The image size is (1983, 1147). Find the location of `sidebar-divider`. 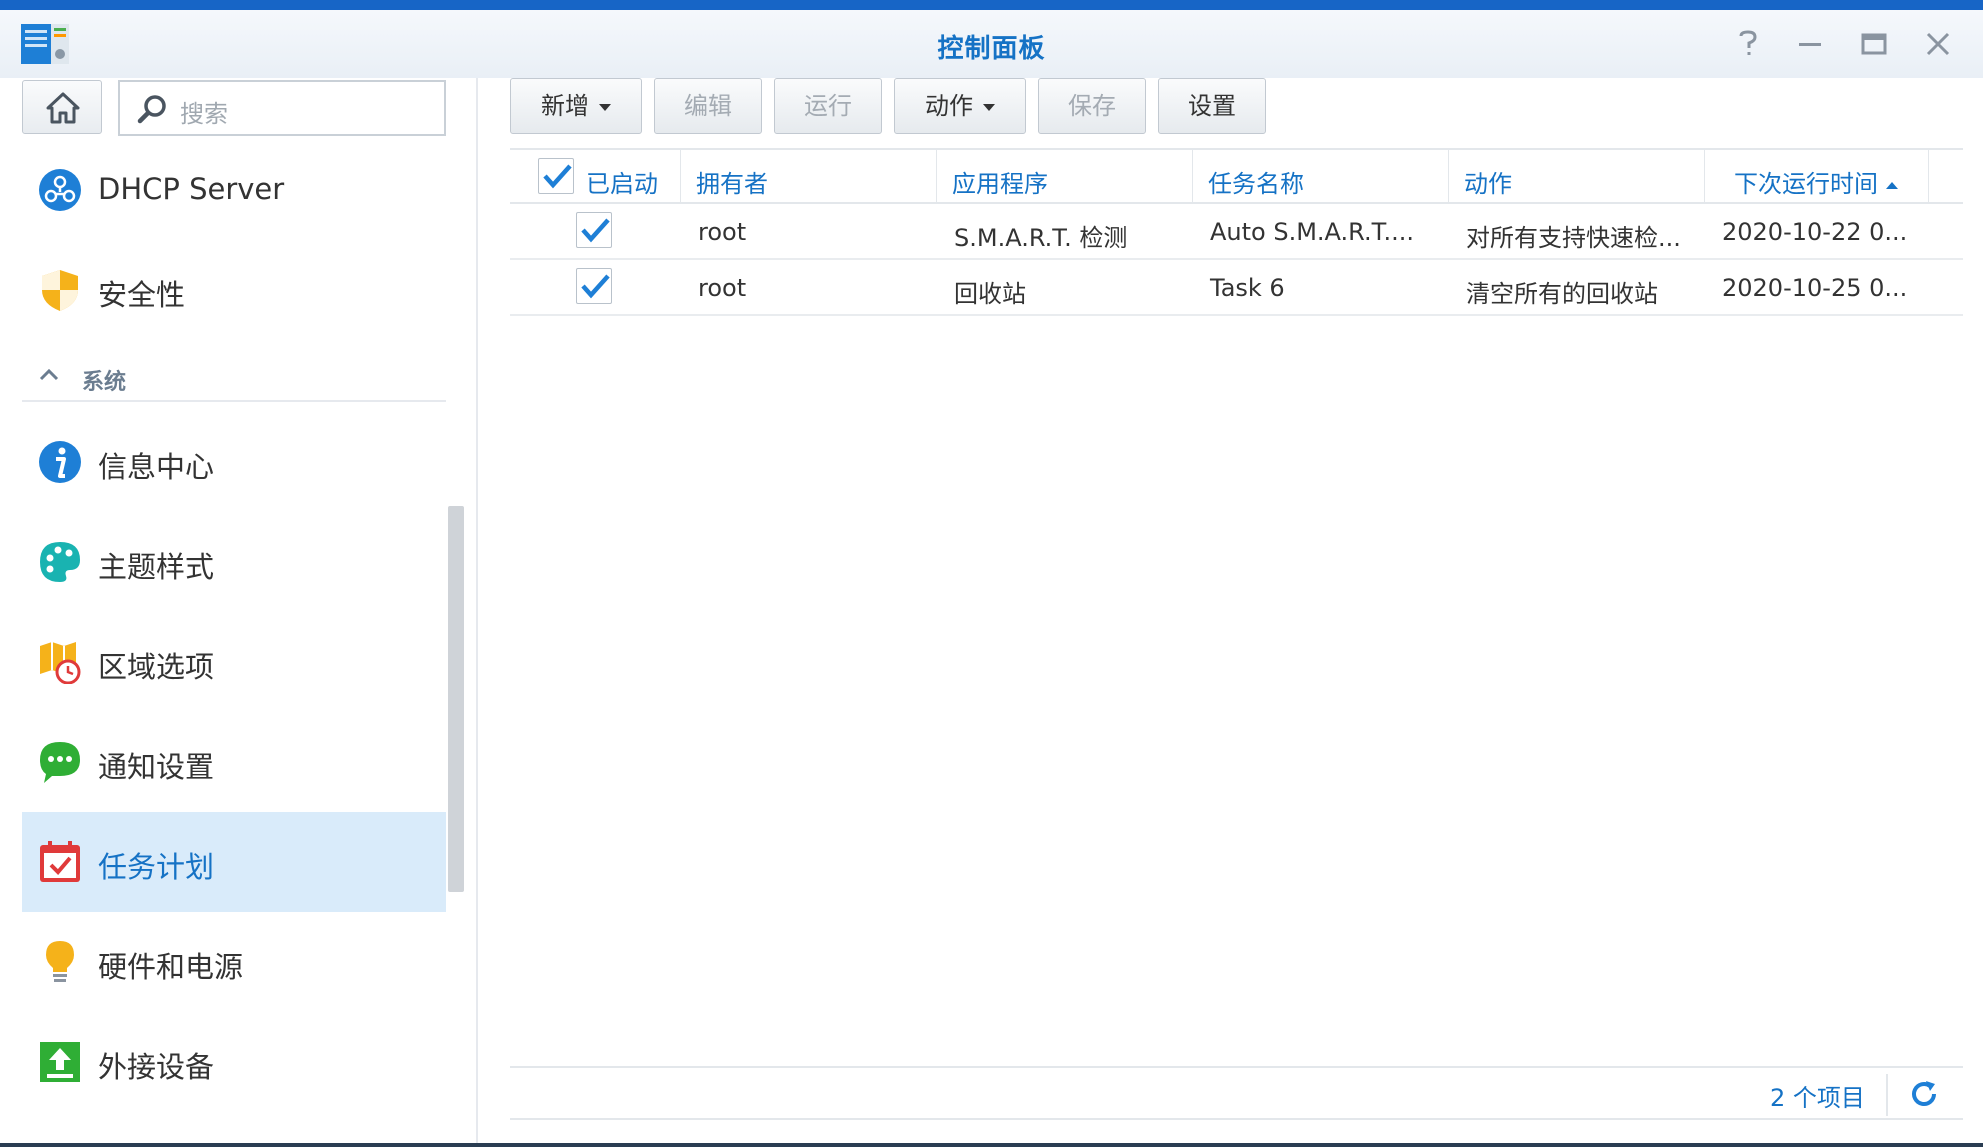

sidebar-divider is located at coordinates (477, 612).